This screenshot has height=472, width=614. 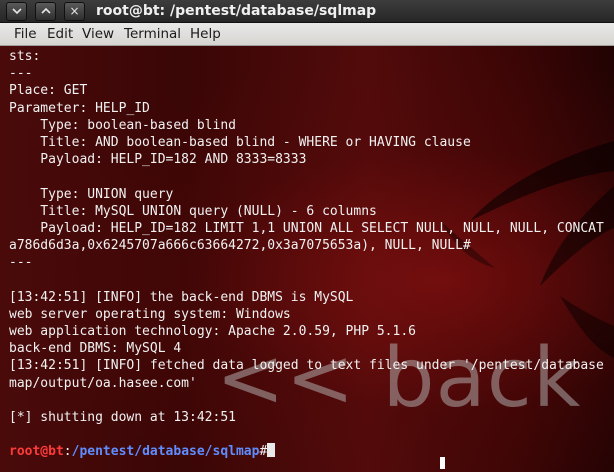 What do you see at coordinates (236, 11) in the screenshot?
I see `window-title: root@bt: /pentest/database/sqlmap` at bounding box center [236, 11].